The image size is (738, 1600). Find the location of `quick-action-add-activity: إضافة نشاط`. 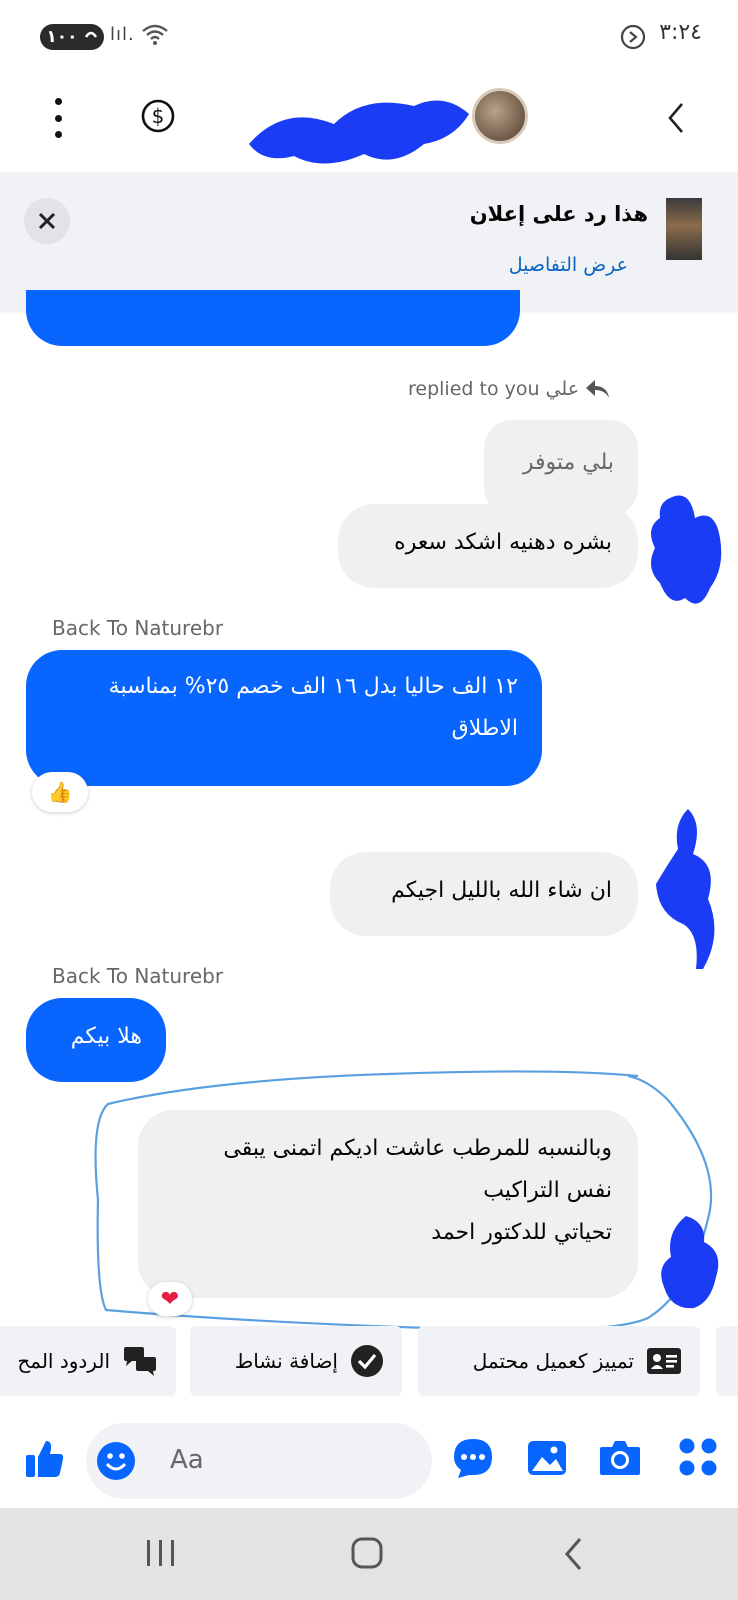

quick-action-add-activity: إضافة نشاط is located at coordinates (296, 1361).